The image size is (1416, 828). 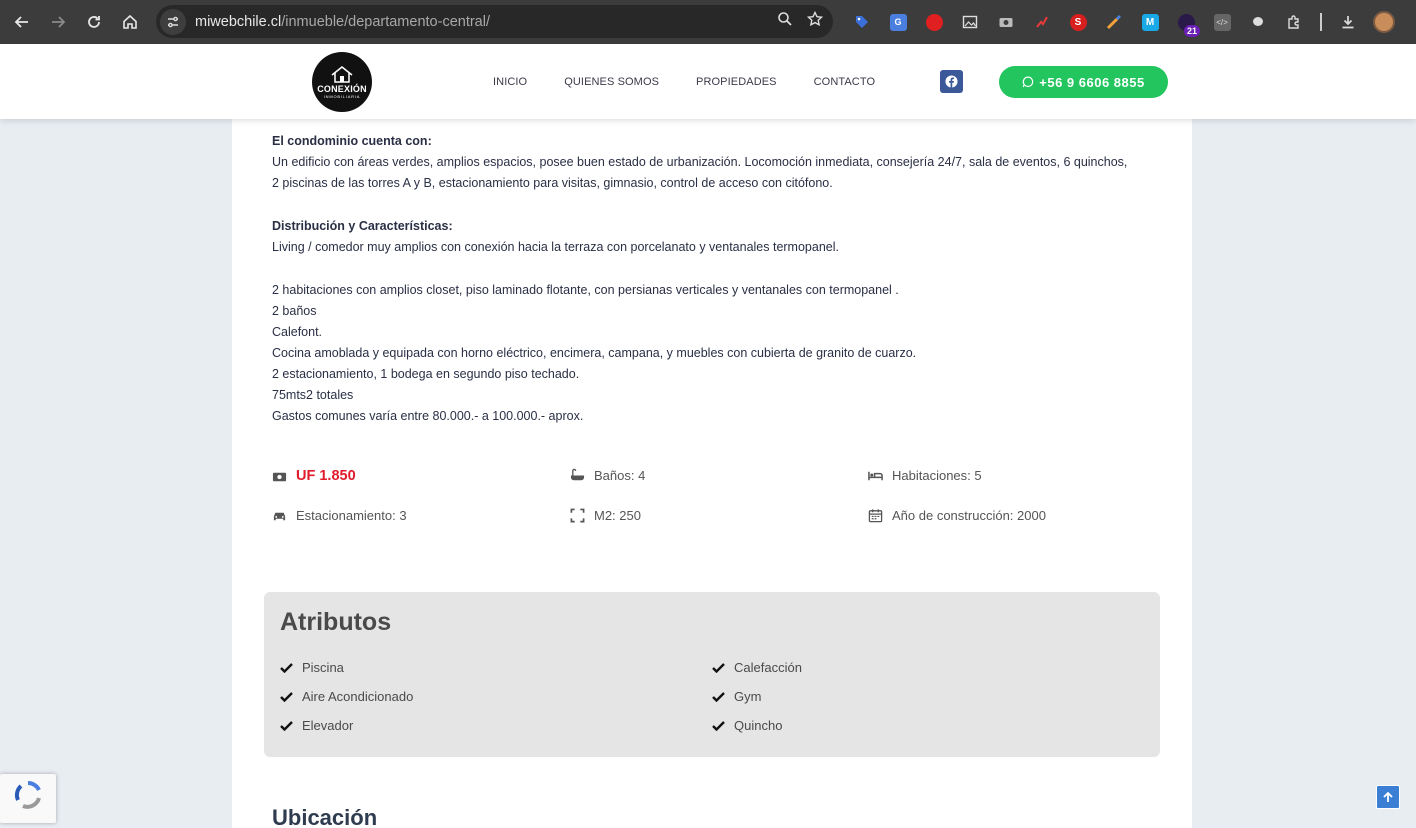 I want to click on facebook-button, so click(x=951, y=81).